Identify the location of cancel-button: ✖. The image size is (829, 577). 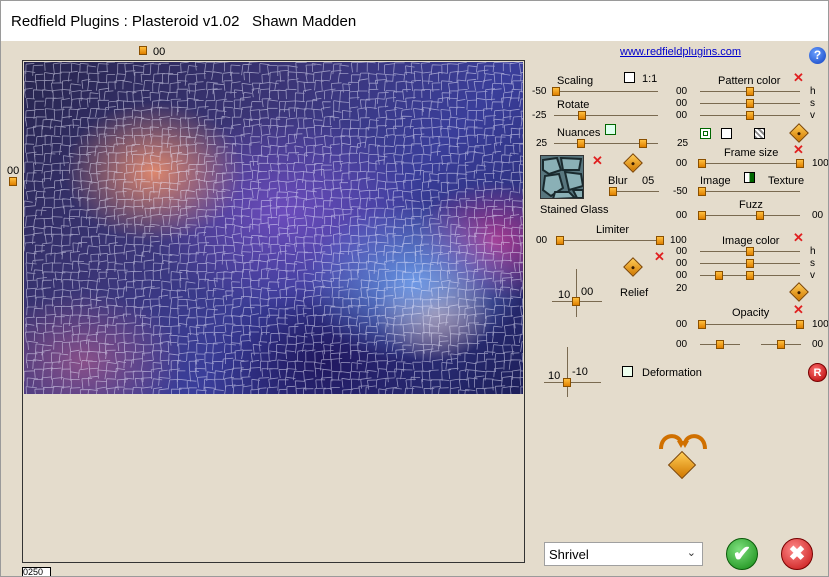
(797, 554).